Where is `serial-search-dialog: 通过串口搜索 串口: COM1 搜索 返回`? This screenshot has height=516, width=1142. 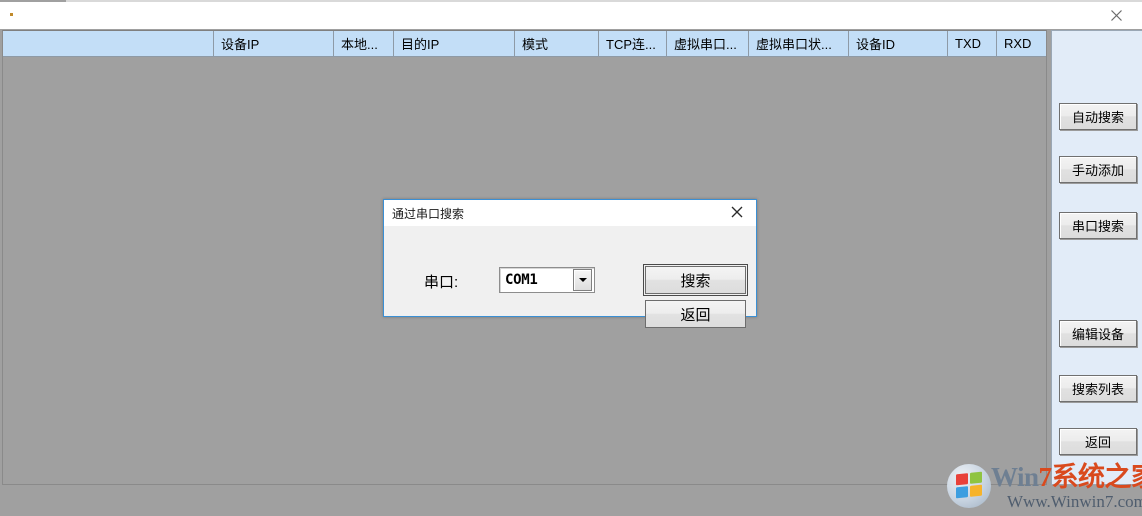
serial-search-dialog: 通过串口搜索 串口: COM1 搜索 返回 is located at coordinates (570, 263).